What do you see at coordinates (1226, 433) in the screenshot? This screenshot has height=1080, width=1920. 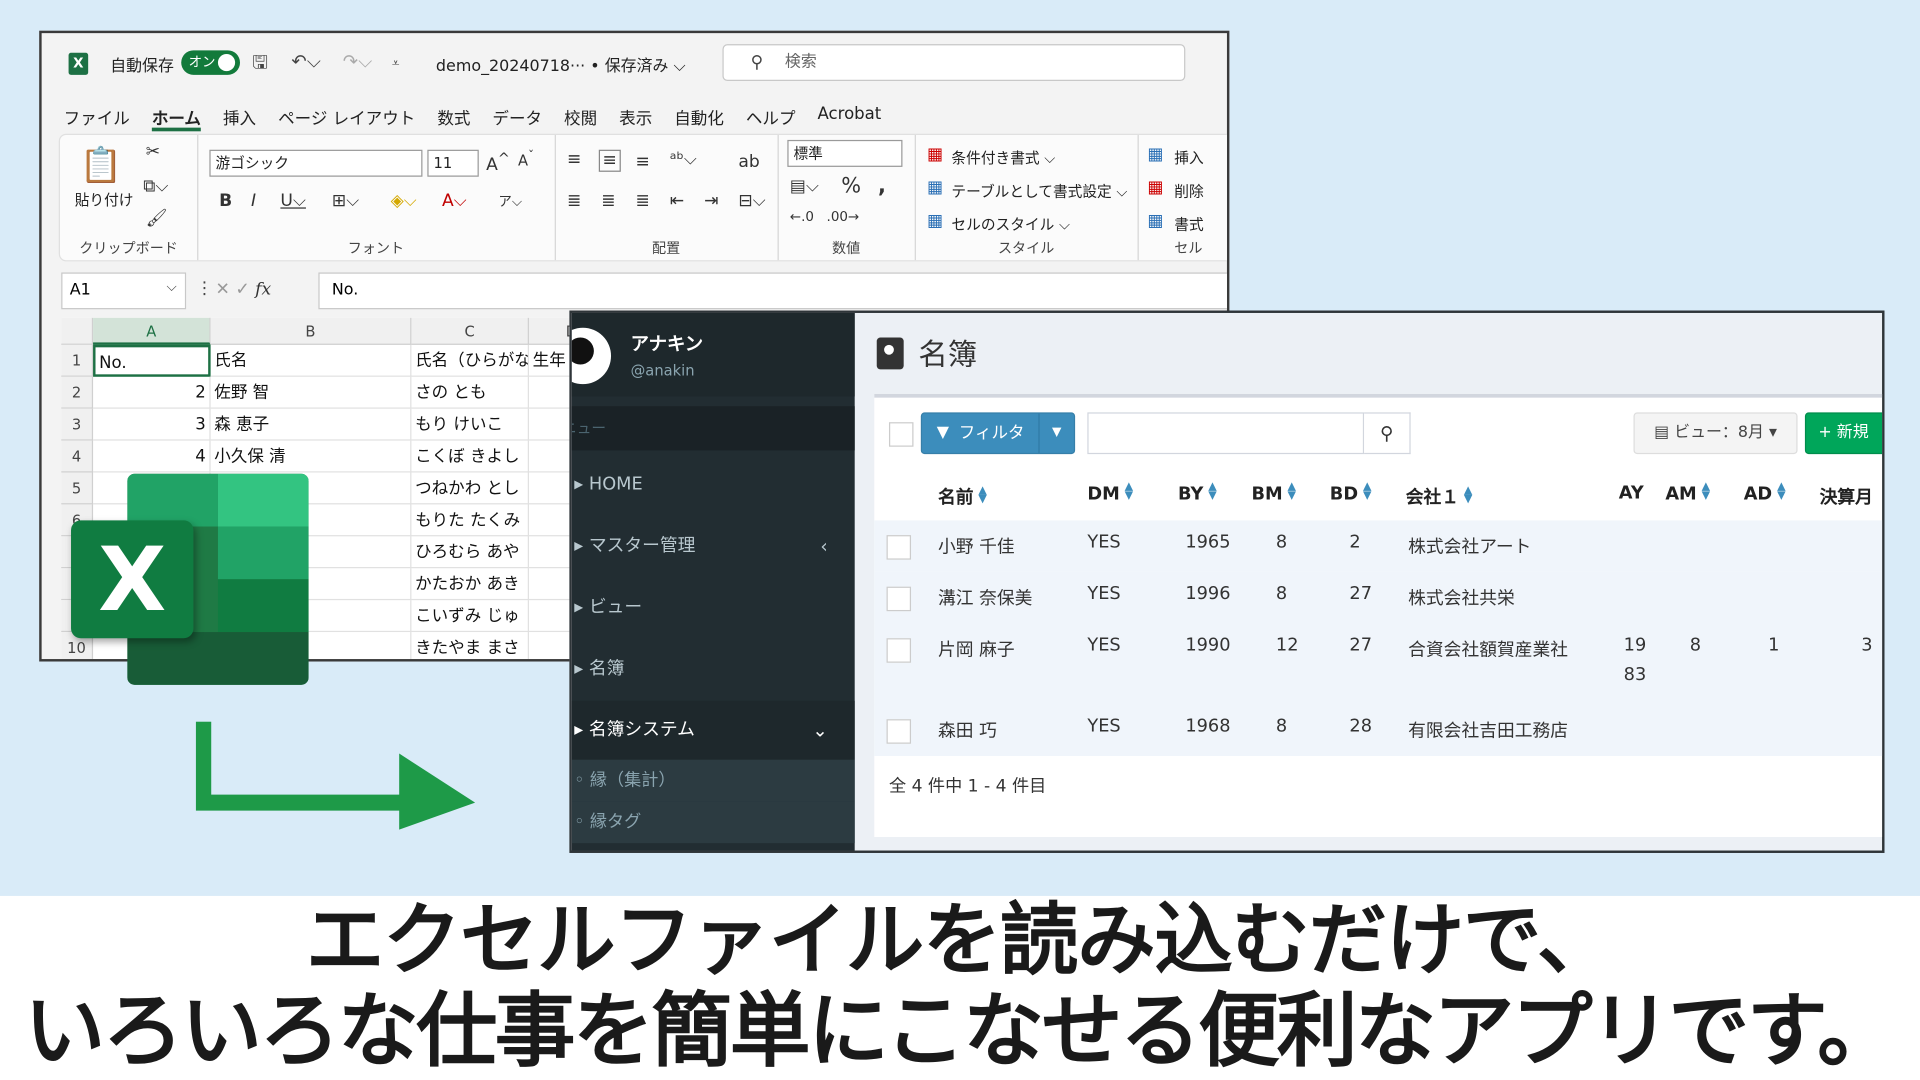 I see `search-input` at bounding box center [1226, 433].